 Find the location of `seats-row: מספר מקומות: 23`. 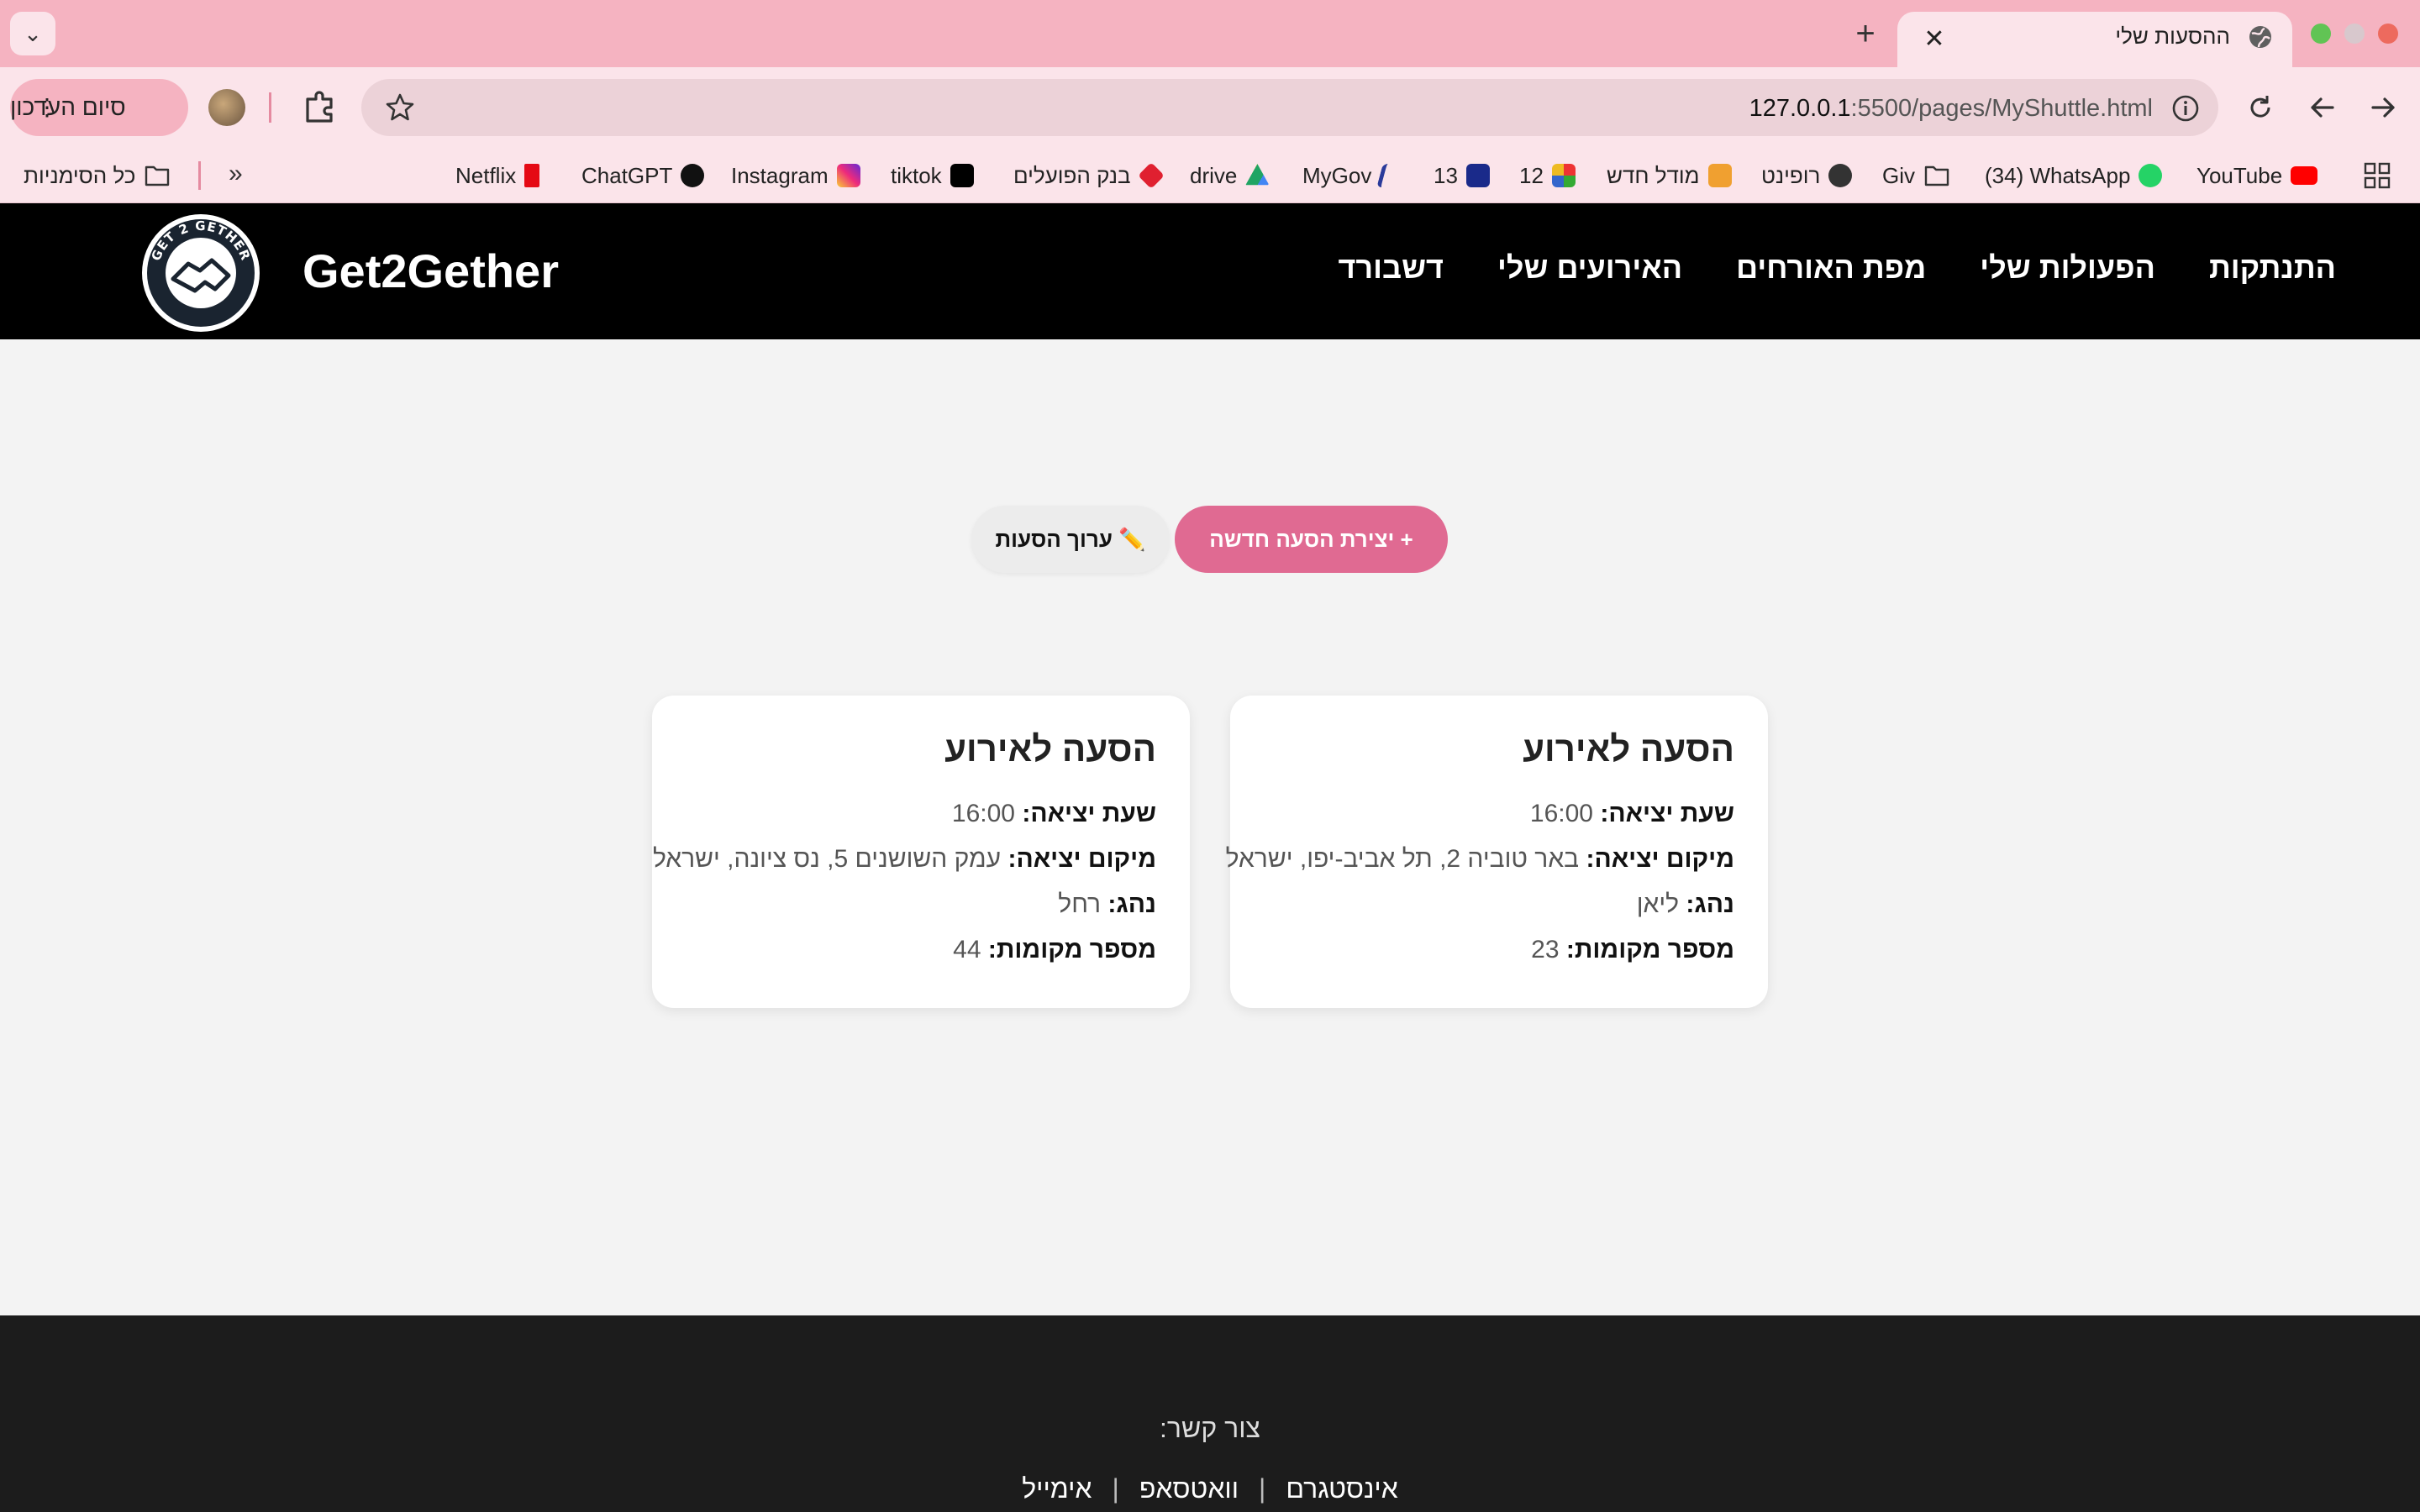

seats-row: מספר מקומות: 23 is located at coordinates (1632, 949).